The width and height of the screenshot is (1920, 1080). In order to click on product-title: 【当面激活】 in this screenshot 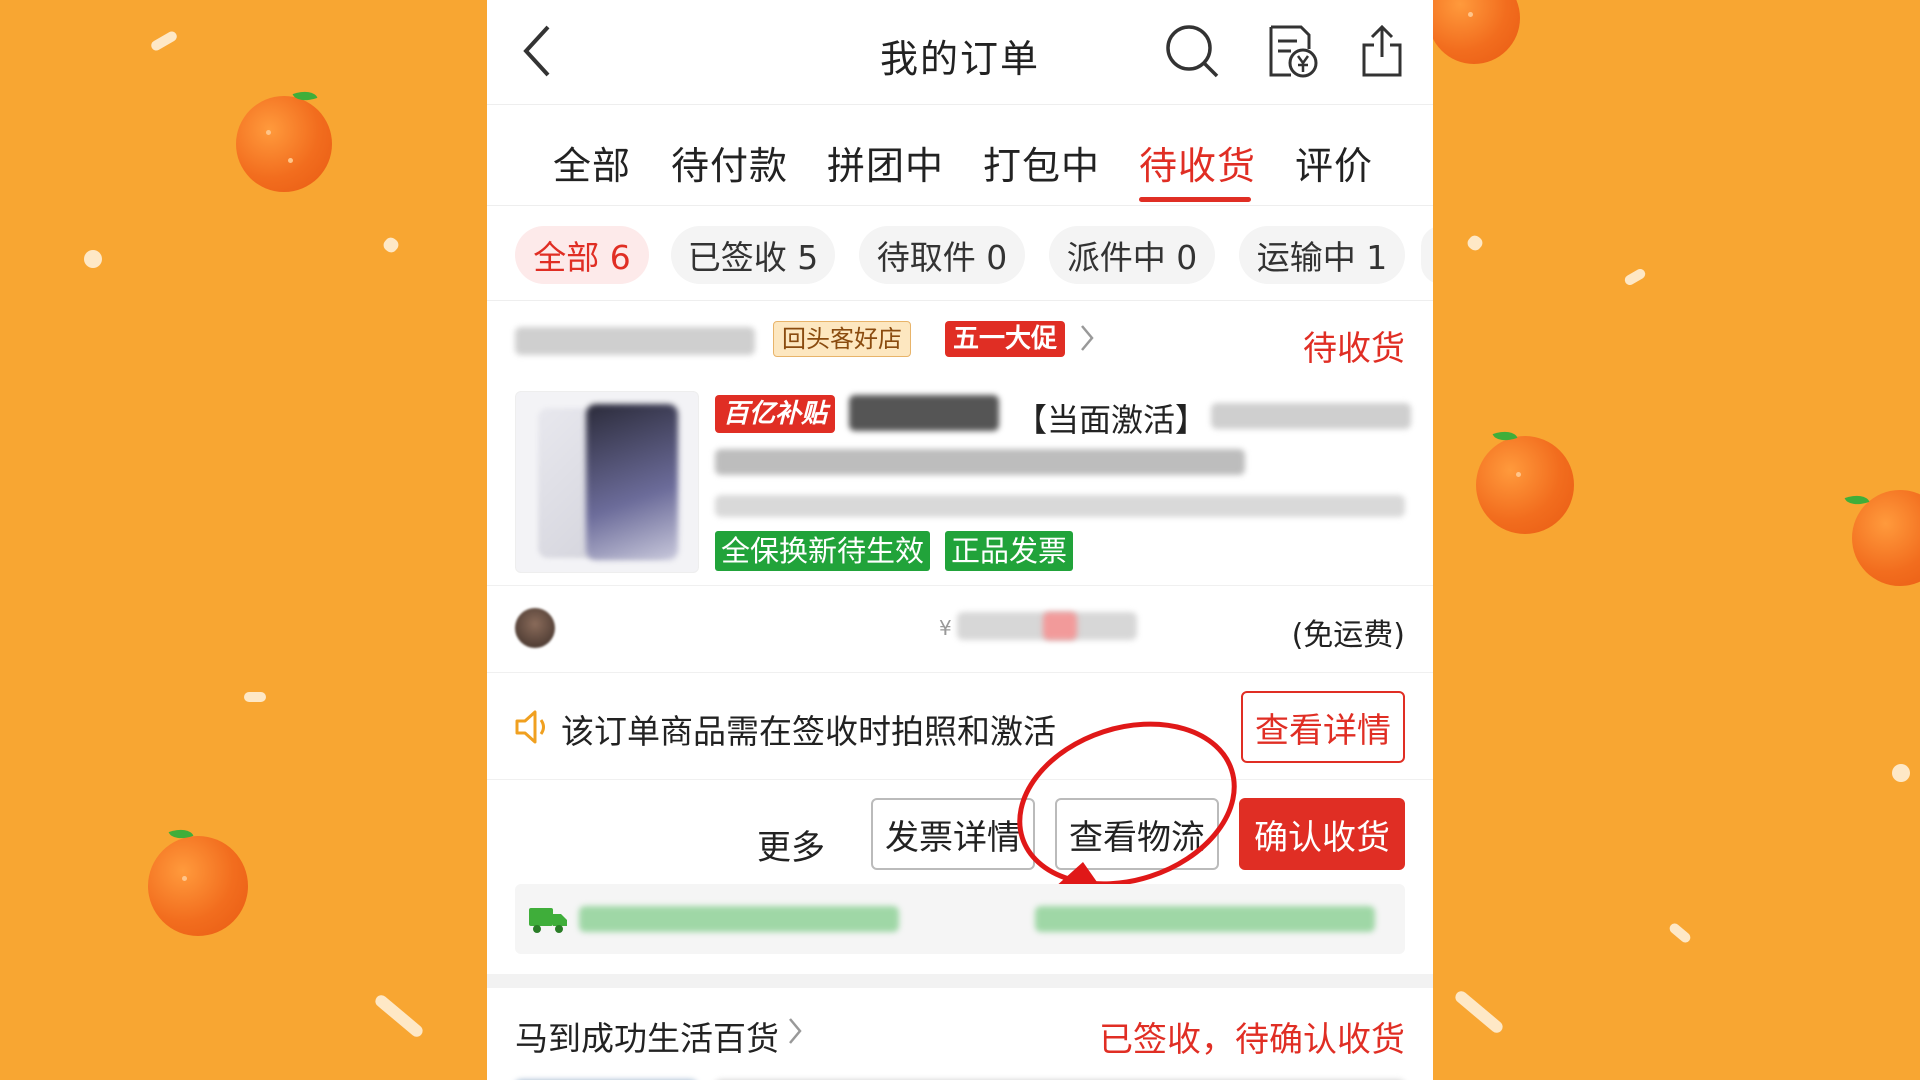, I will do `click(1111, 420)`.